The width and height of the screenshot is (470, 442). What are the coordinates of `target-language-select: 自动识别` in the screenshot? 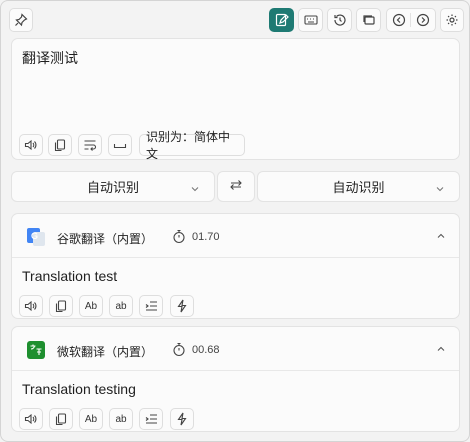 It's located at (358, 186).